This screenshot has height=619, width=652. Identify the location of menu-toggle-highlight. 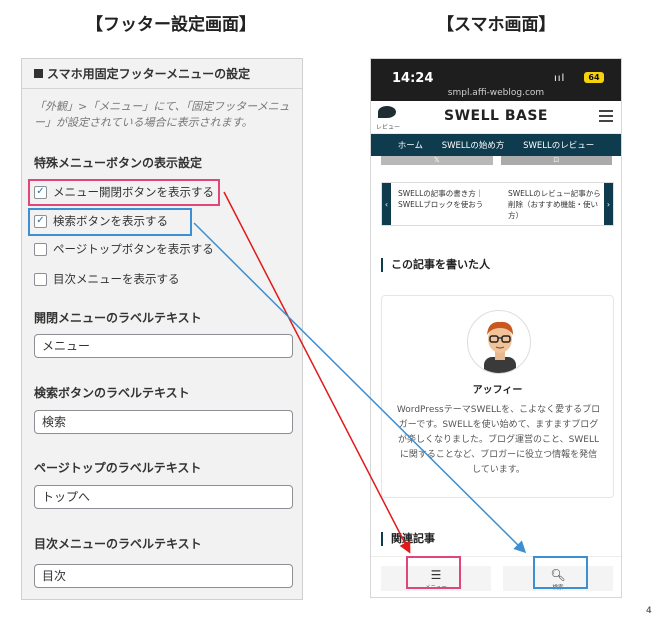
(124, 192).